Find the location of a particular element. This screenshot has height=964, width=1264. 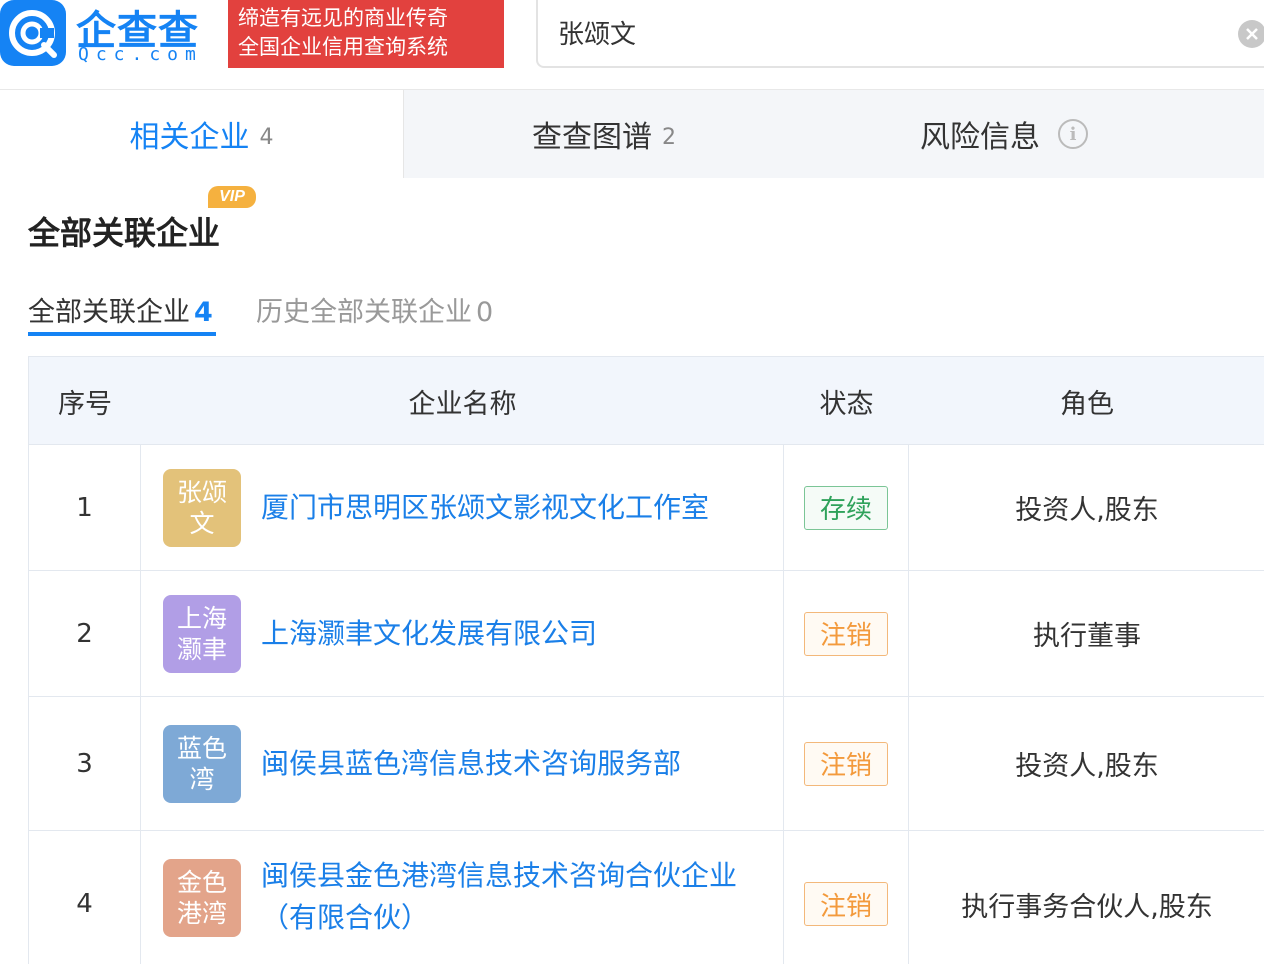

table-row: 2 上海 灏聿 上海灏聿文化发展有限公司 注销 执行董事 is located at coordinates (646, 634).